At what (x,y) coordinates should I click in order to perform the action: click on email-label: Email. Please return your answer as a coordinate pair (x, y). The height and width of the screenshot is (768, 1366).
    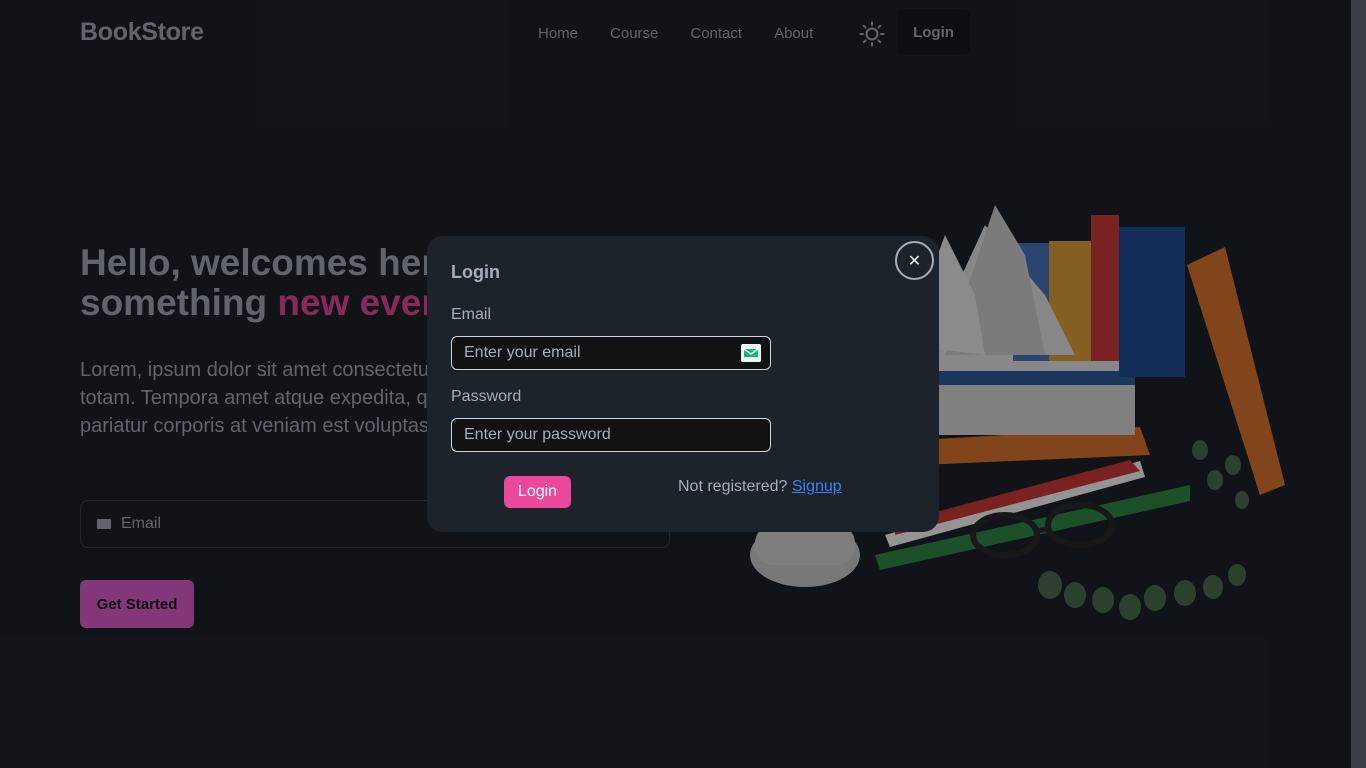
    Looking at the image, I should click on (471, 314).